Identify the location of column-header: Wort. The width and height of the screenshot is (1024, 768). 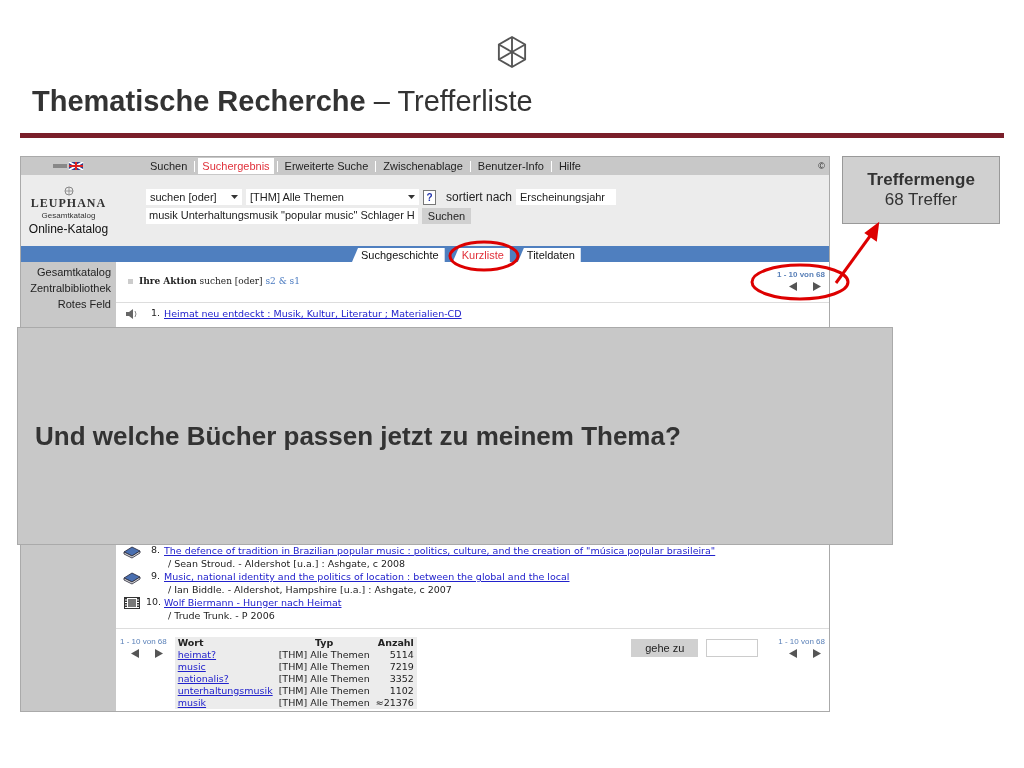
(225, 643).